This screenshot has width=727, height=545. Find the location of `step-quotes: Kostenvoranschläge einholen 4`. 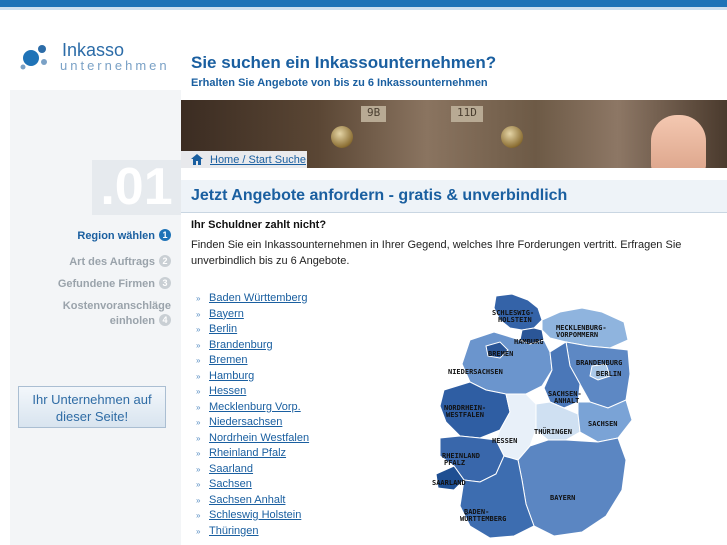

step-quotes: Kostenvoranschläge einholen 4 is located at coordinates (116, 313).